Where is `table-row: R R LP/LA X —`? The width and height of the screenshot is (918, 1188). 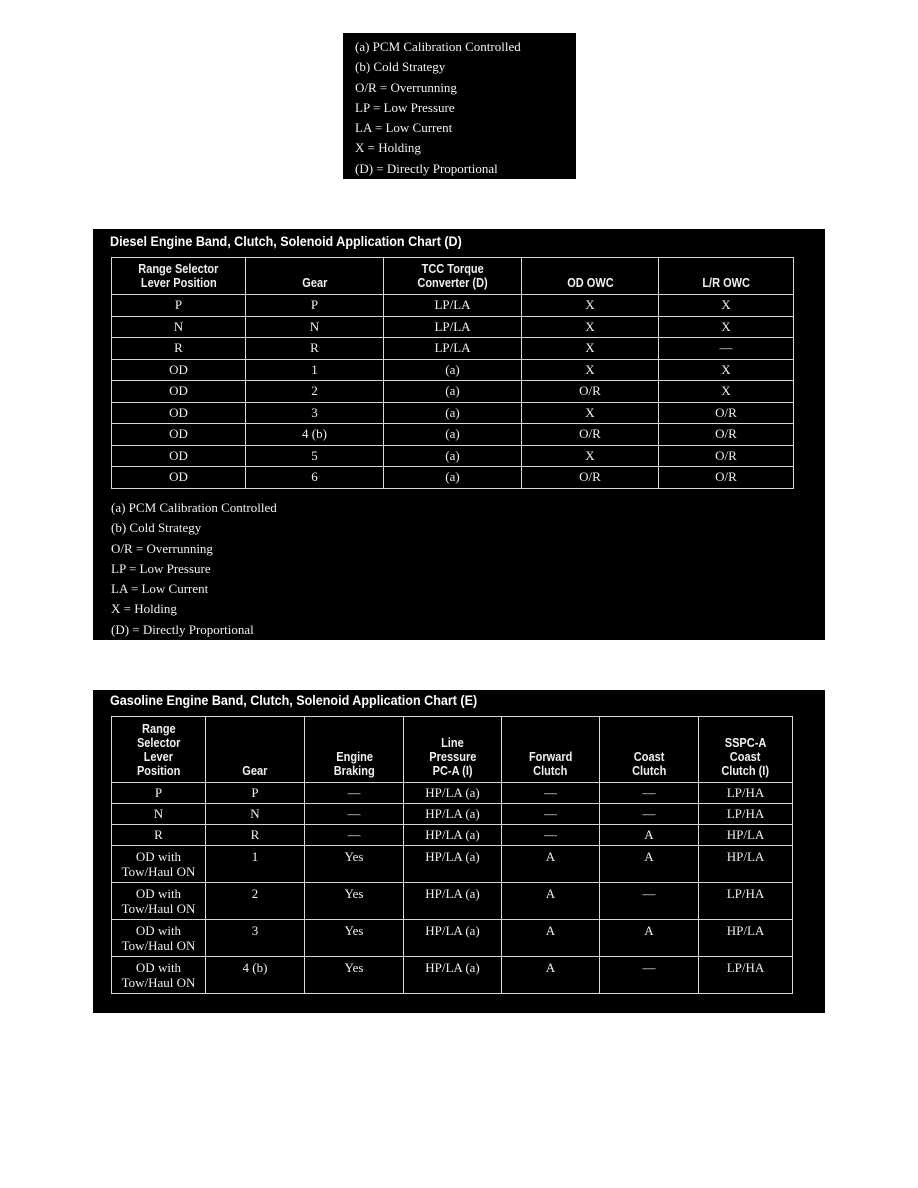
table-row: R R LP/LA X — is located at coordinates (452, 348).